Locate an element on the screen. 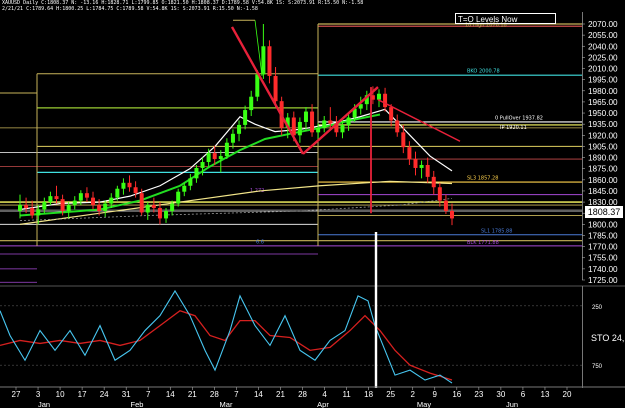 Image resolution: width=625 pixels, height=408 pixels. price-tick-label: 1995.00 is located at coordinates (603, 80).